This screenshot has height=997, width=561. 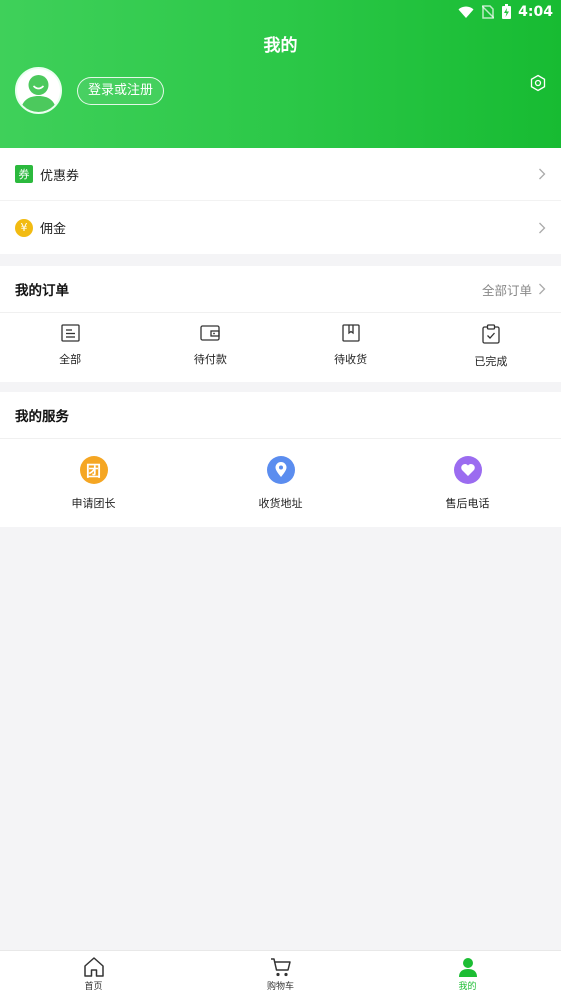 I want to click on services-grid: 团 申请团长 收货地址 售后电话, so click(x=280, y=483).